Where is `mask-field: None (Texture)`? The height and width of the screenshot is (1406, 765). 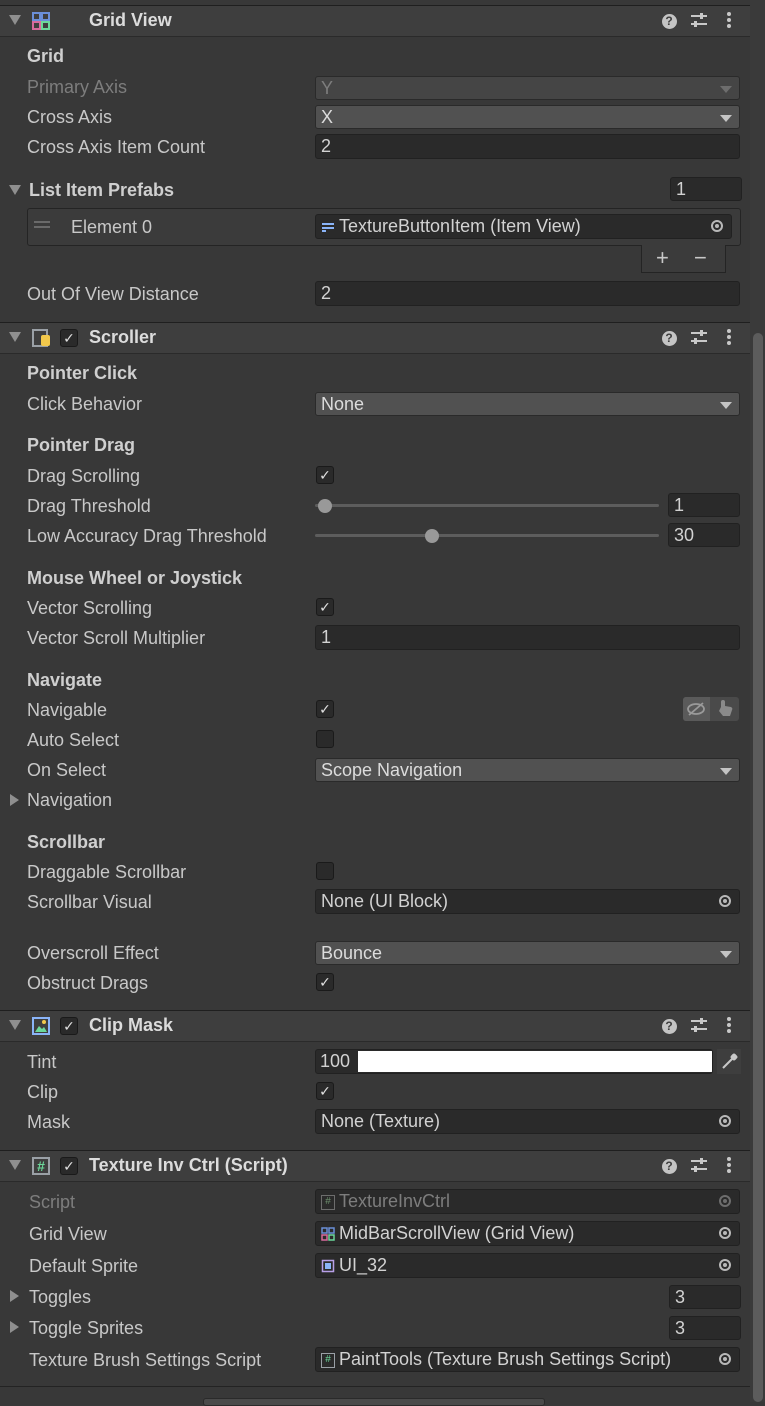
mask-field: None (Texture) is located at coordinates (527, 1121).